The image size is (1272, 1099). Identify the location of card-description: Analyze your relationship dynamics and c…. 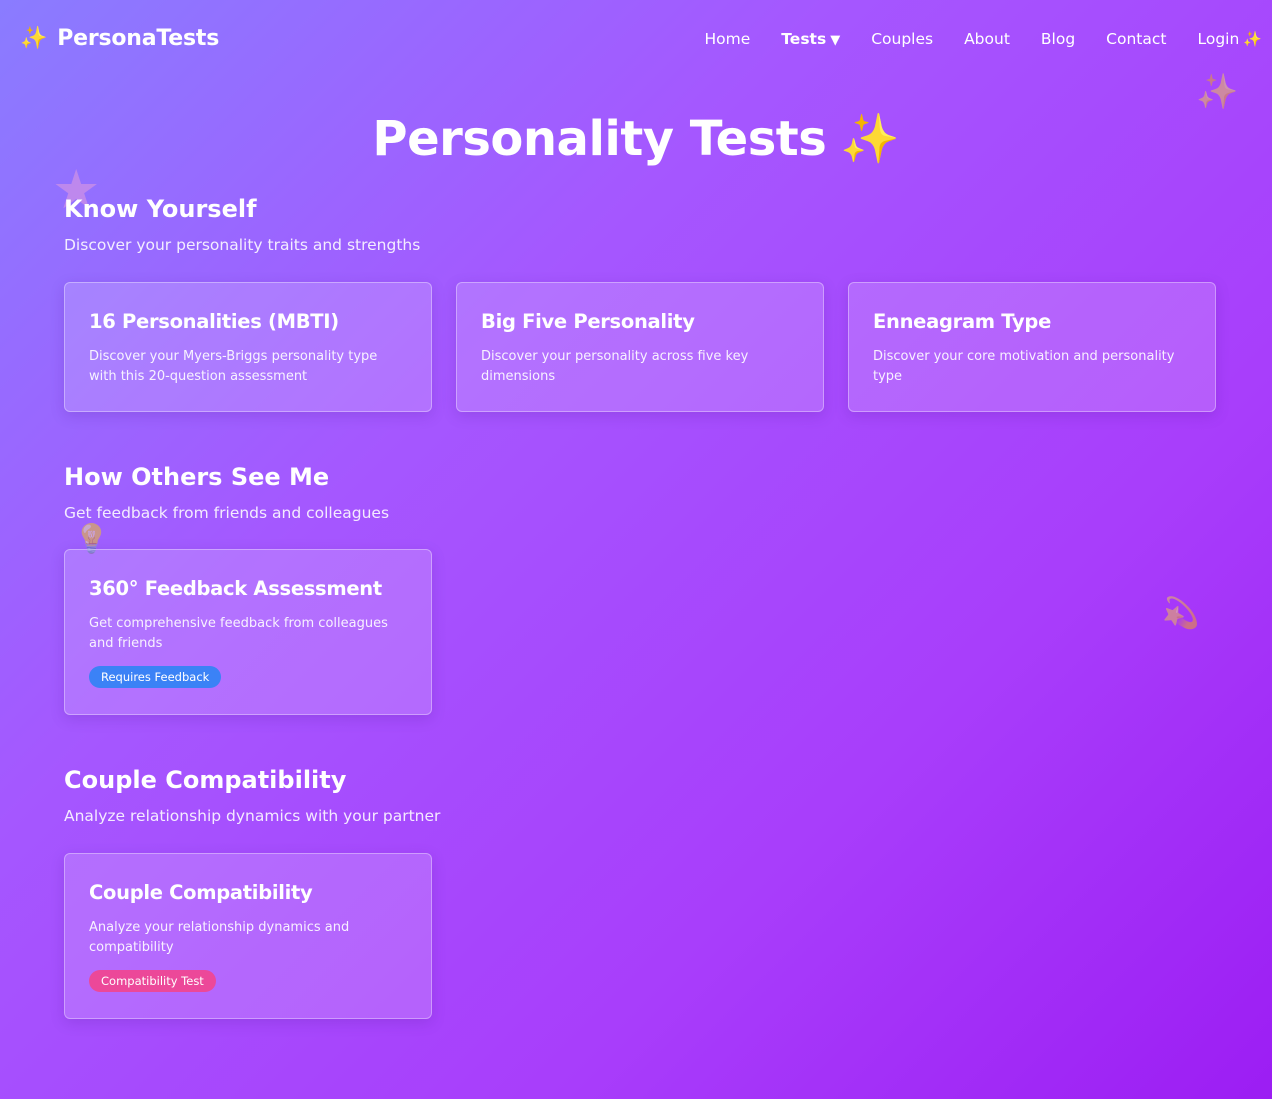
(219, 937).